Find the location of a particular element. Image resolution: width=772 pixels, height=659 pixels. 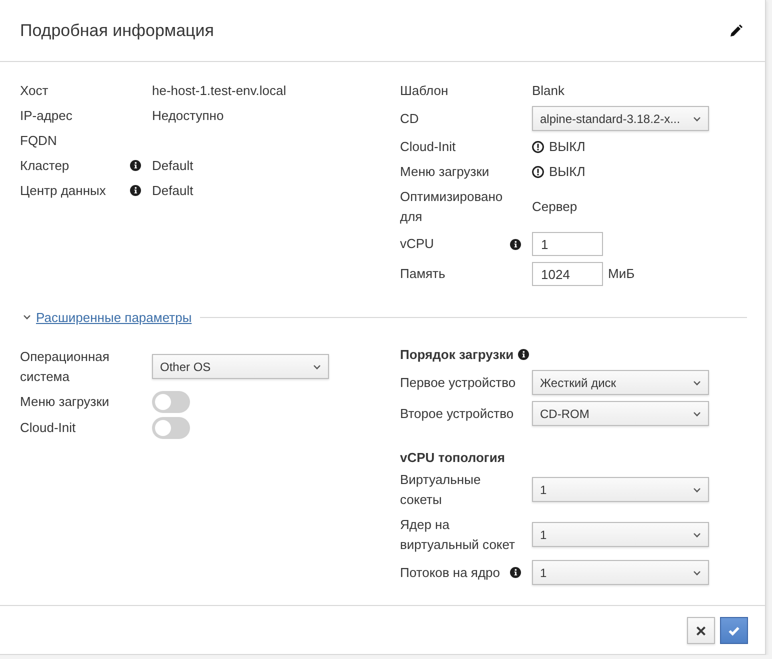

pencil-icon is located at coordinates (736, 30).